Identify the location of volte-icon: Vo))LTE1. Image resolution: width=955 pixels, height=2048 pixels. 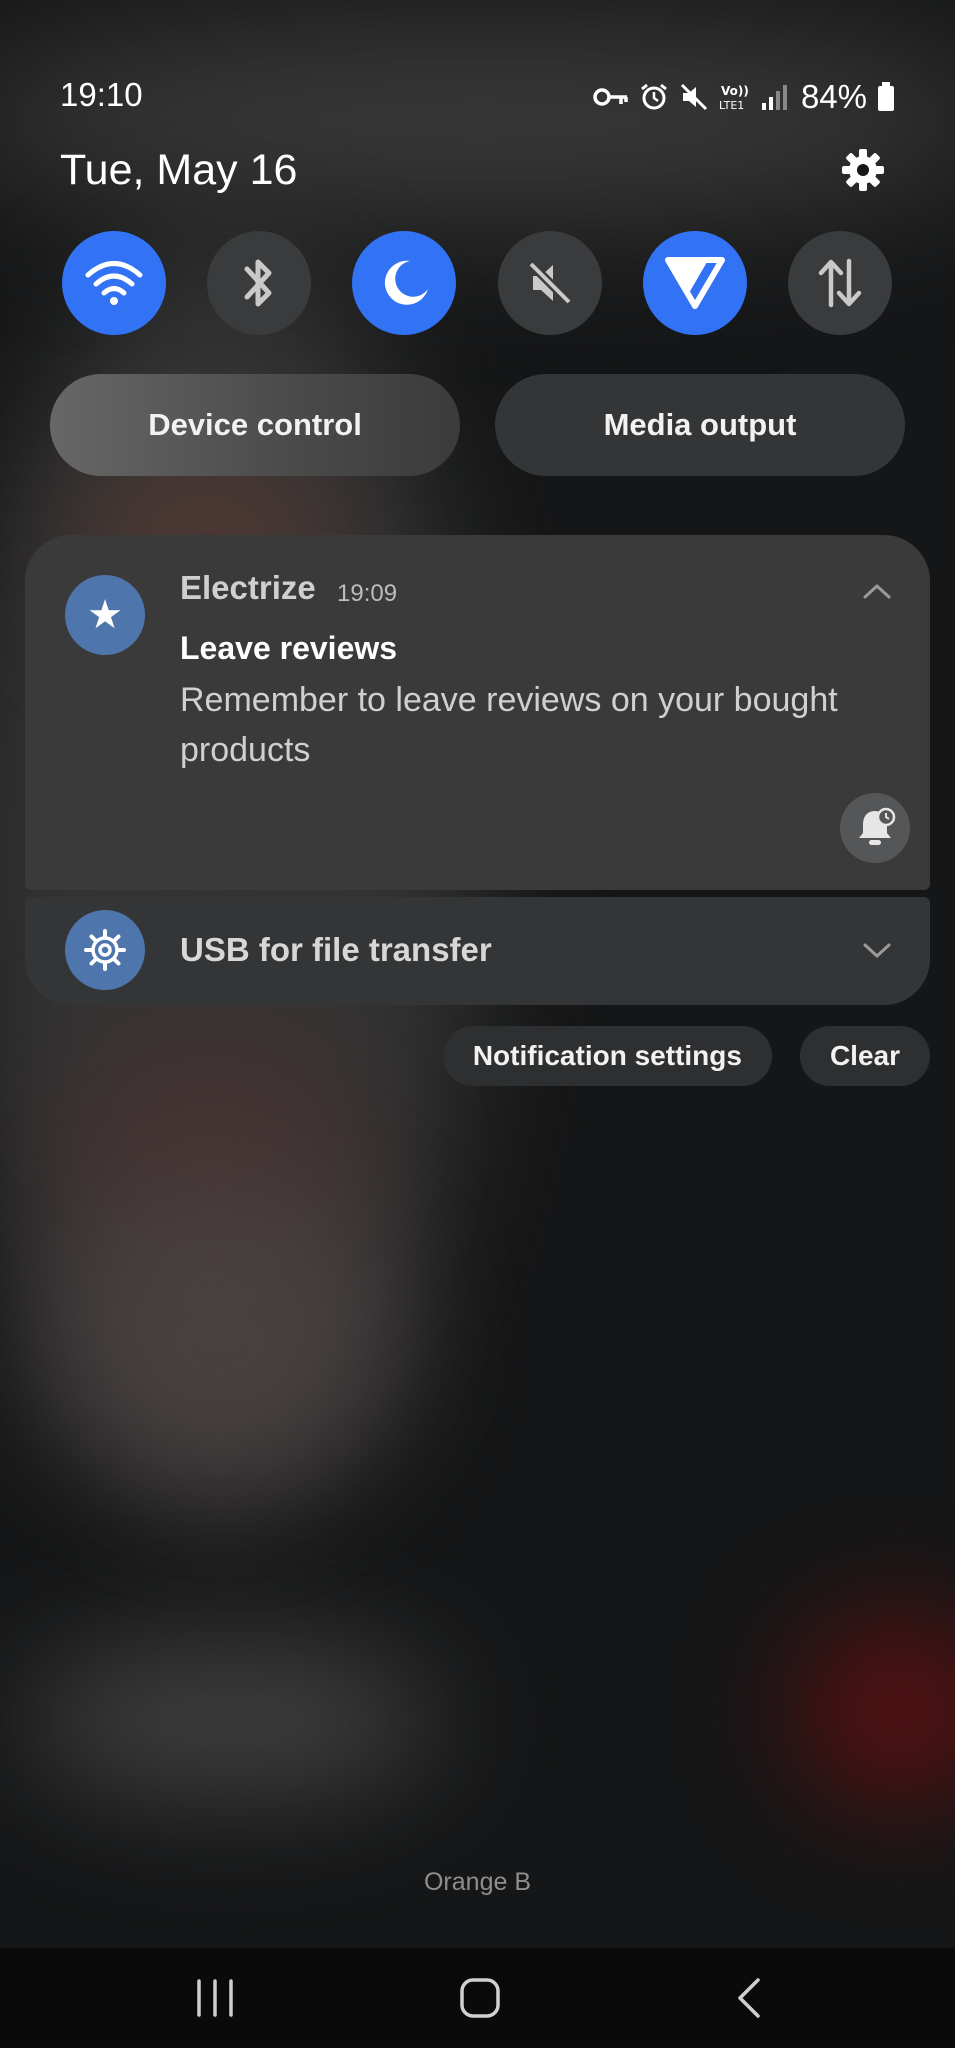
(734, 98).